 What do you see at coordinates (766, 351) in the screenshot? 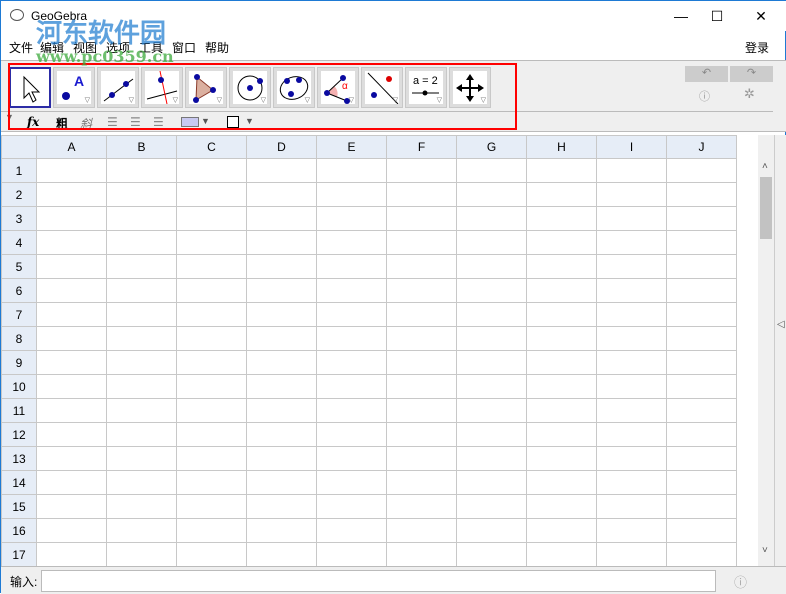
I see `vertical-scrollbar: ˄ ˅` at bounding box center [766, 351].